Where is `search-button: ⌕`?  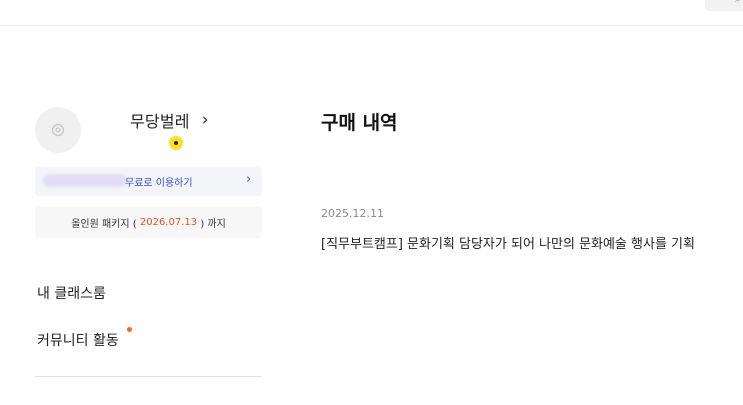
search-button: ⌕ is located at coordinates (724, 5).